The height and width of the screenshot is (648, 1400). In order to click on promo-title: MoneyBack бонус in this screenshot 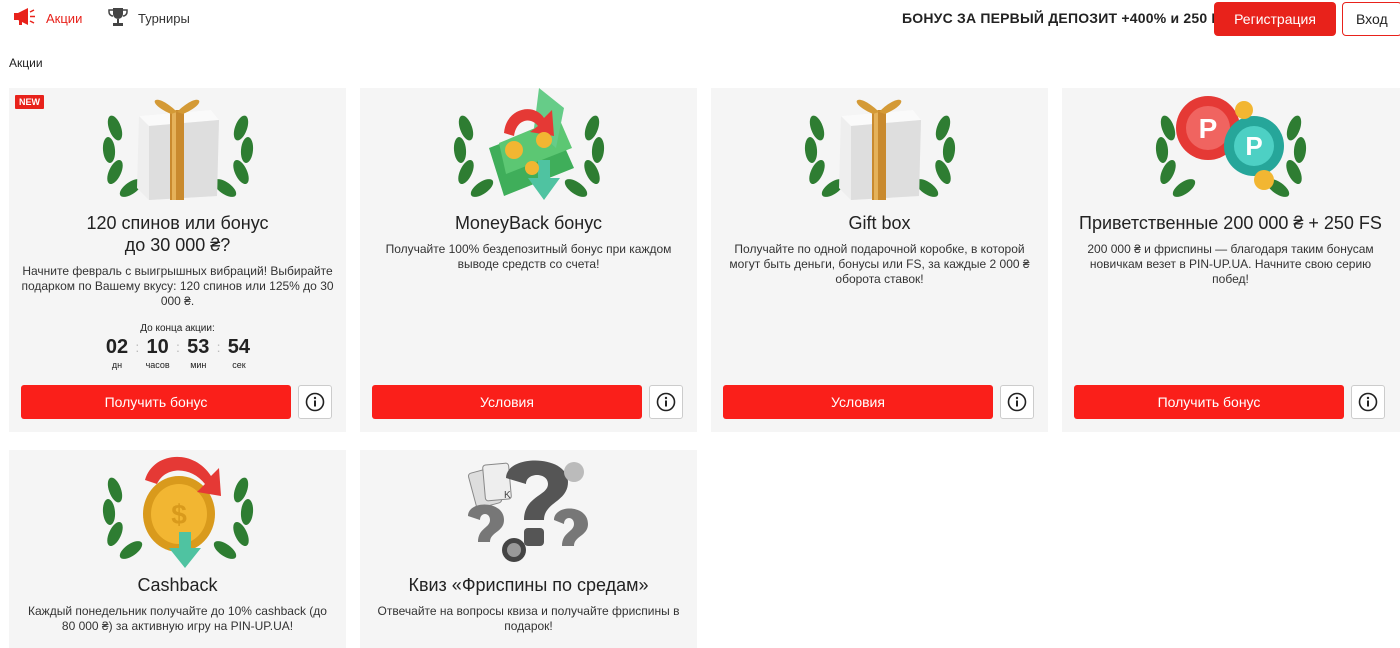, I will do `click(528, 223)`.